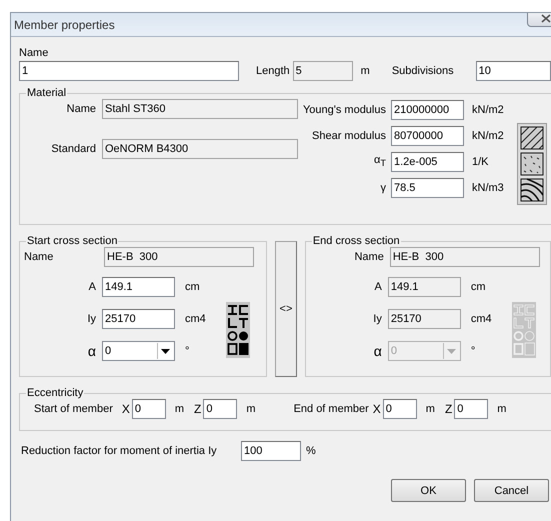 The height and width of the screenshot is (521, 551). Describe the element at coordinates (427, 162) in the screenshot. I see `property-field: 1.2e-005` at that location.